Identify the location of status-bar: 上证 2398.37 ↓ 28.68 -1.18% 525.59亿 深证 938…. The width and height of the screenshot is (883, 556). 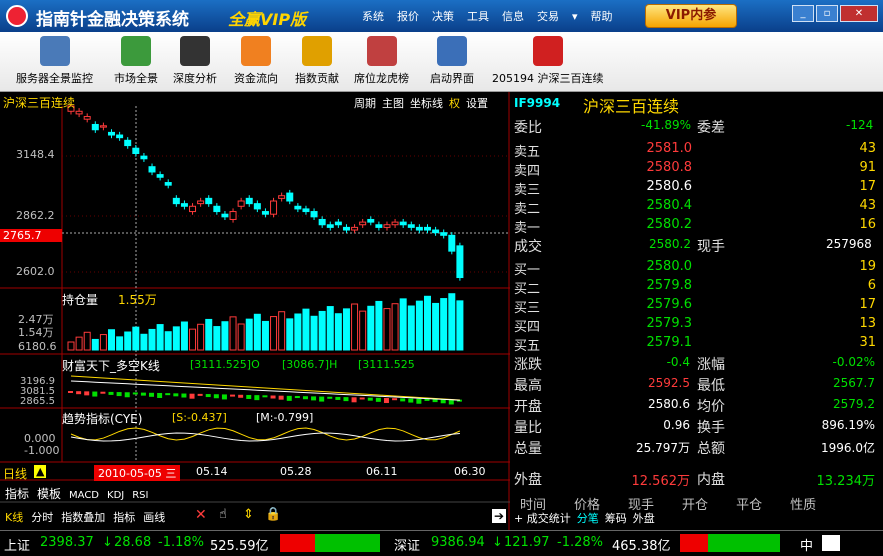
(441, 543).